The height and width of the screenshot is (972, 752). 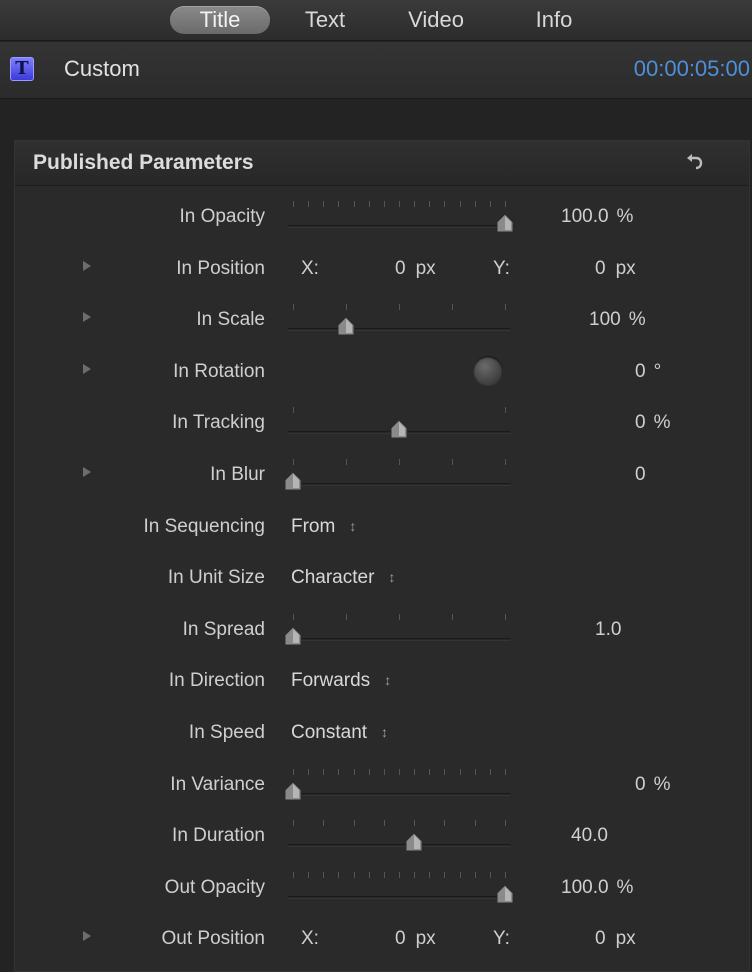 I want to click on in-sequencing-popup: From ↕, so click(x=323, y=527).